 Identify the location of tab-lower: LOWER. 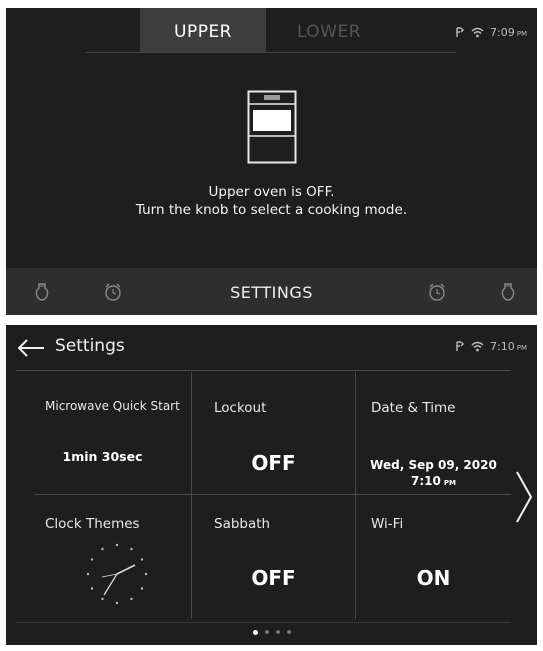
(329, 30).